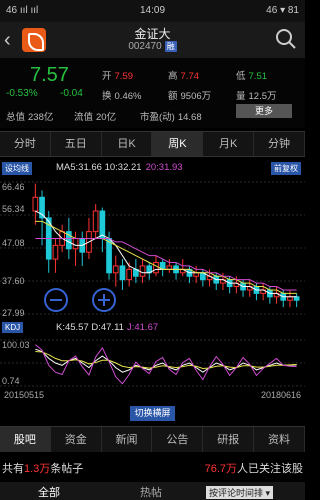 The image size is (320, 500). I want to click on y-label-3: 47.08, so click(13, 243).